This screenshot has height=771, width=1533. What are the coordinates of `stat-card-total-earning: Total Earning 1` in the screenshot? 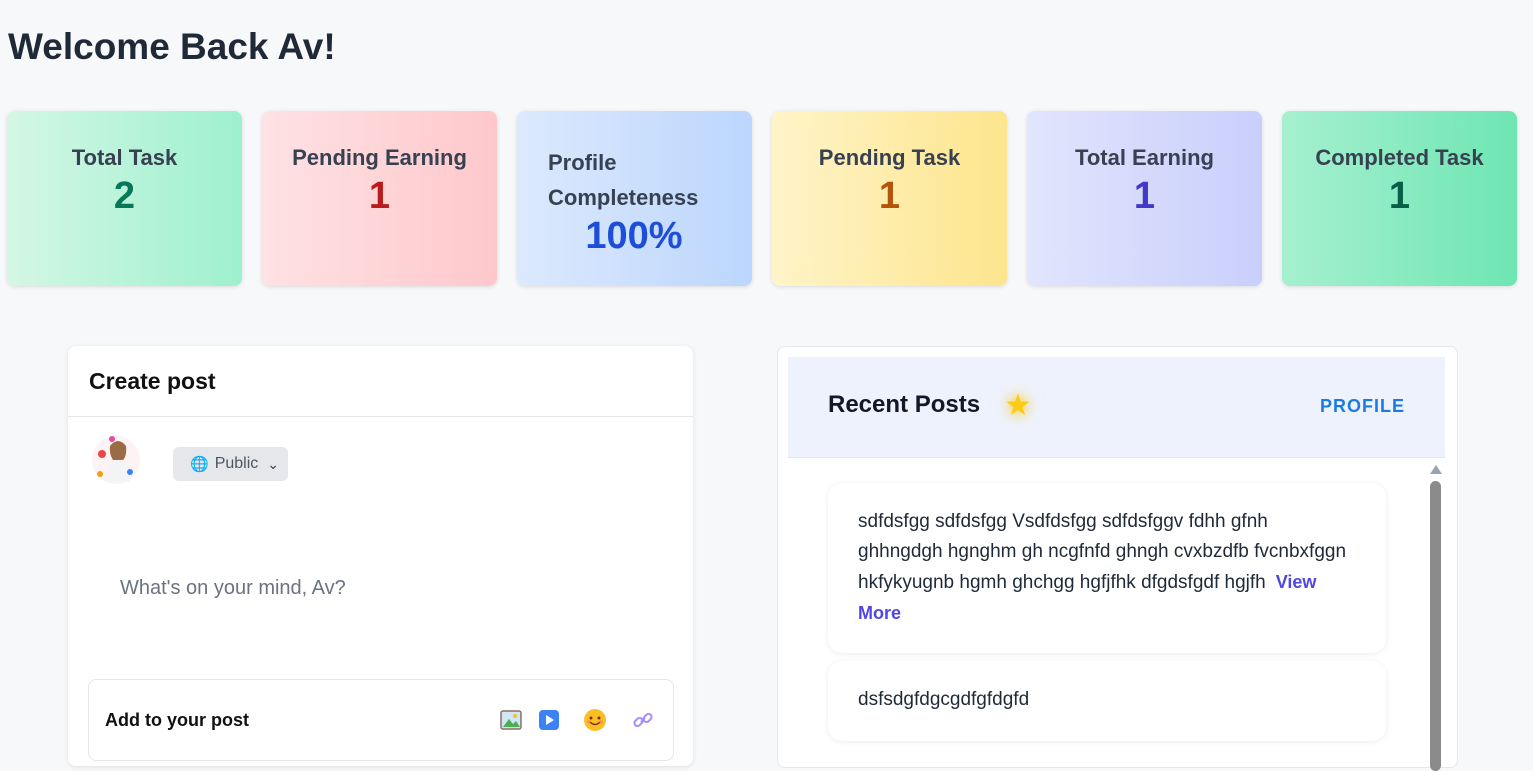 It's located at (1144, 198).